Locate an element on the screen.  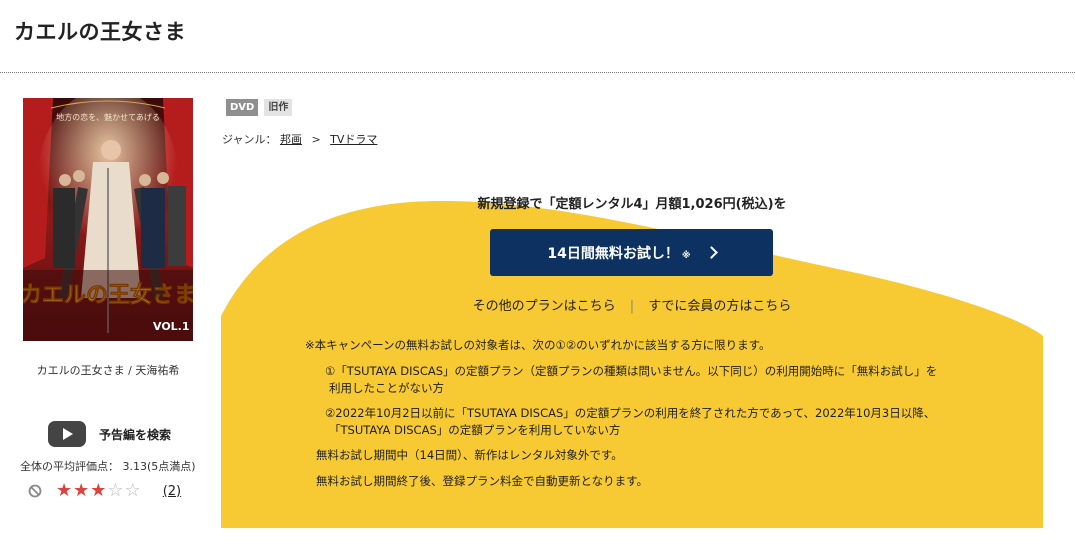
star-rating: ★ ★ ★ ☆ ☆ is located at coordinates (98, 491).